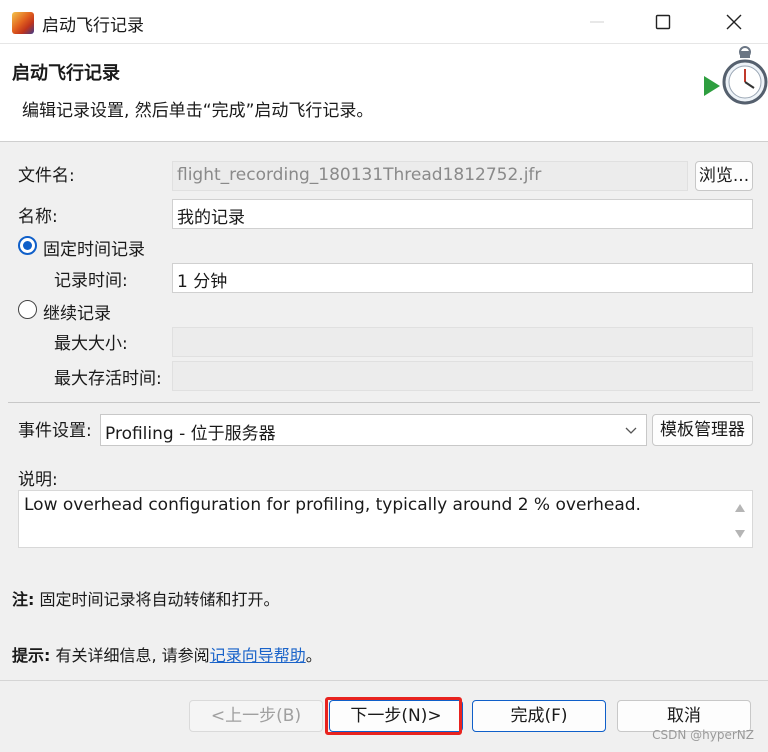  What do you see at coordinates (27, 245) in the screenshot?
I see `fixed-time-radio` at bounding box center [27, 245].